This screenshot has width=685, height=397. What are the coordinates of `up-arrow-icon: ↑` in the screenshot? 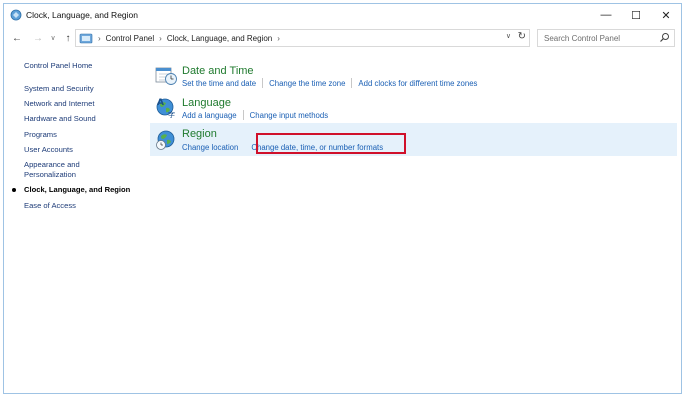 It's located at (68, 38).